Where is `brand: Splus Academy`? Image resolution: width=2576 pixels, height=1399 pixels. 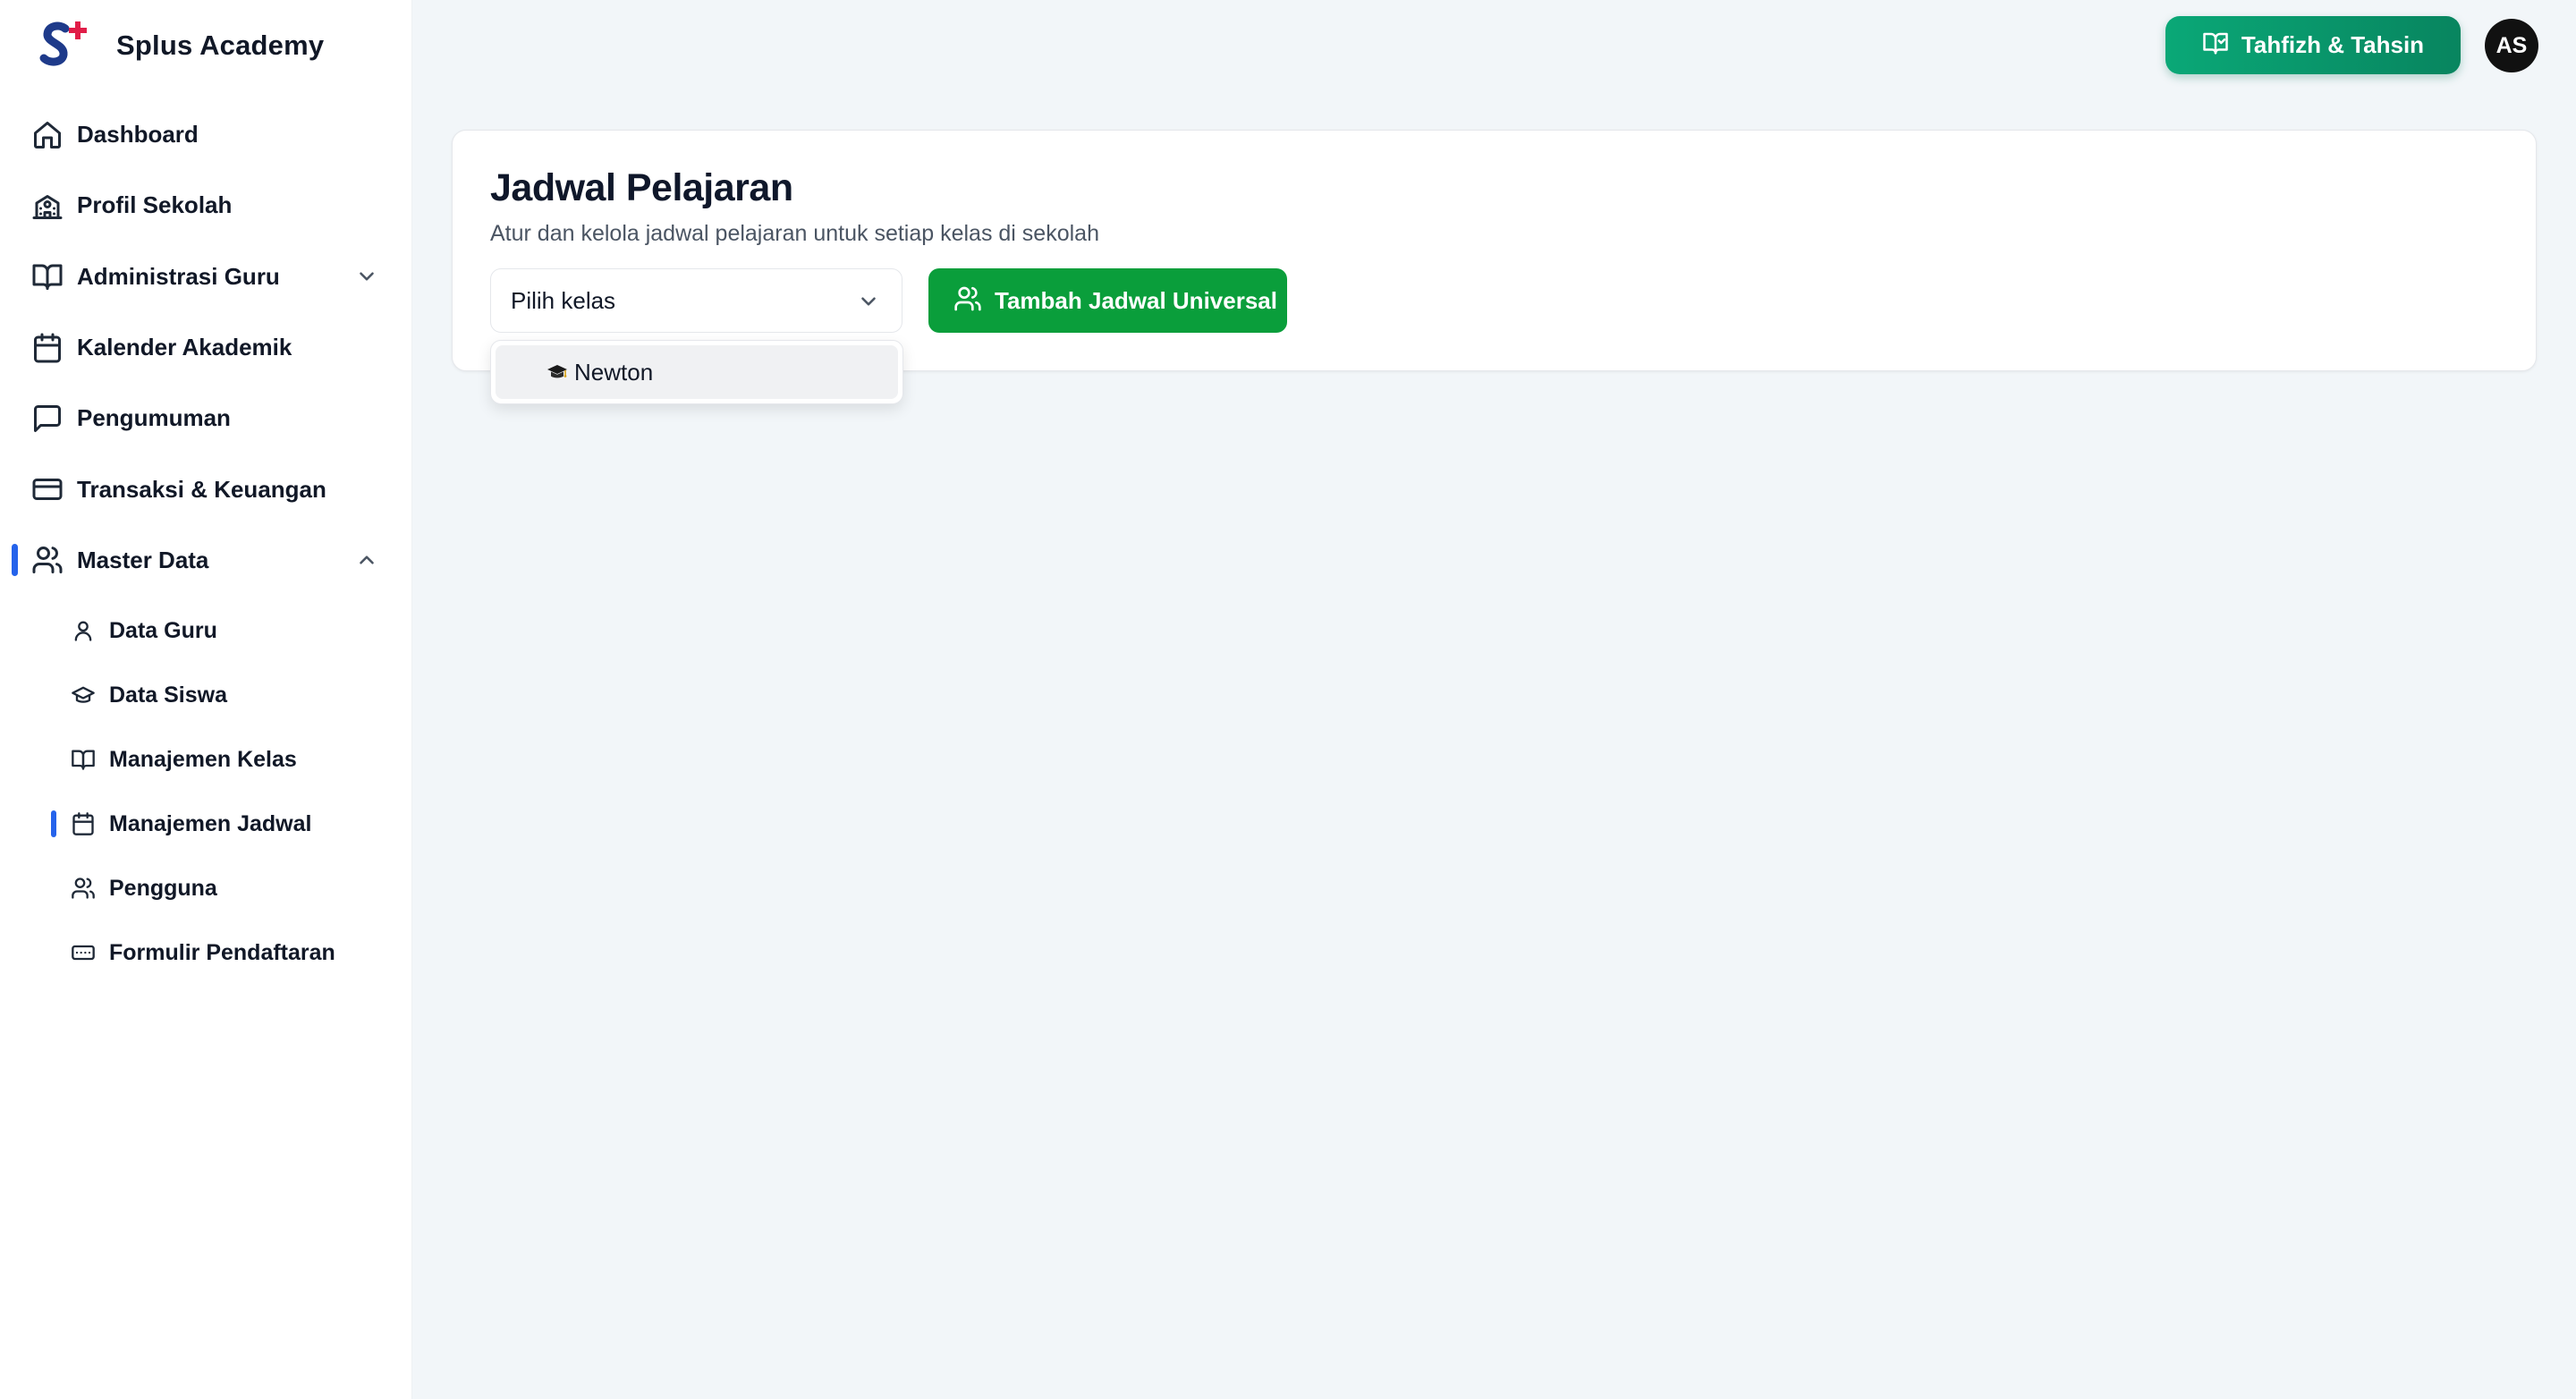
brand: Splus Academy is located at coordinates (180, 45).